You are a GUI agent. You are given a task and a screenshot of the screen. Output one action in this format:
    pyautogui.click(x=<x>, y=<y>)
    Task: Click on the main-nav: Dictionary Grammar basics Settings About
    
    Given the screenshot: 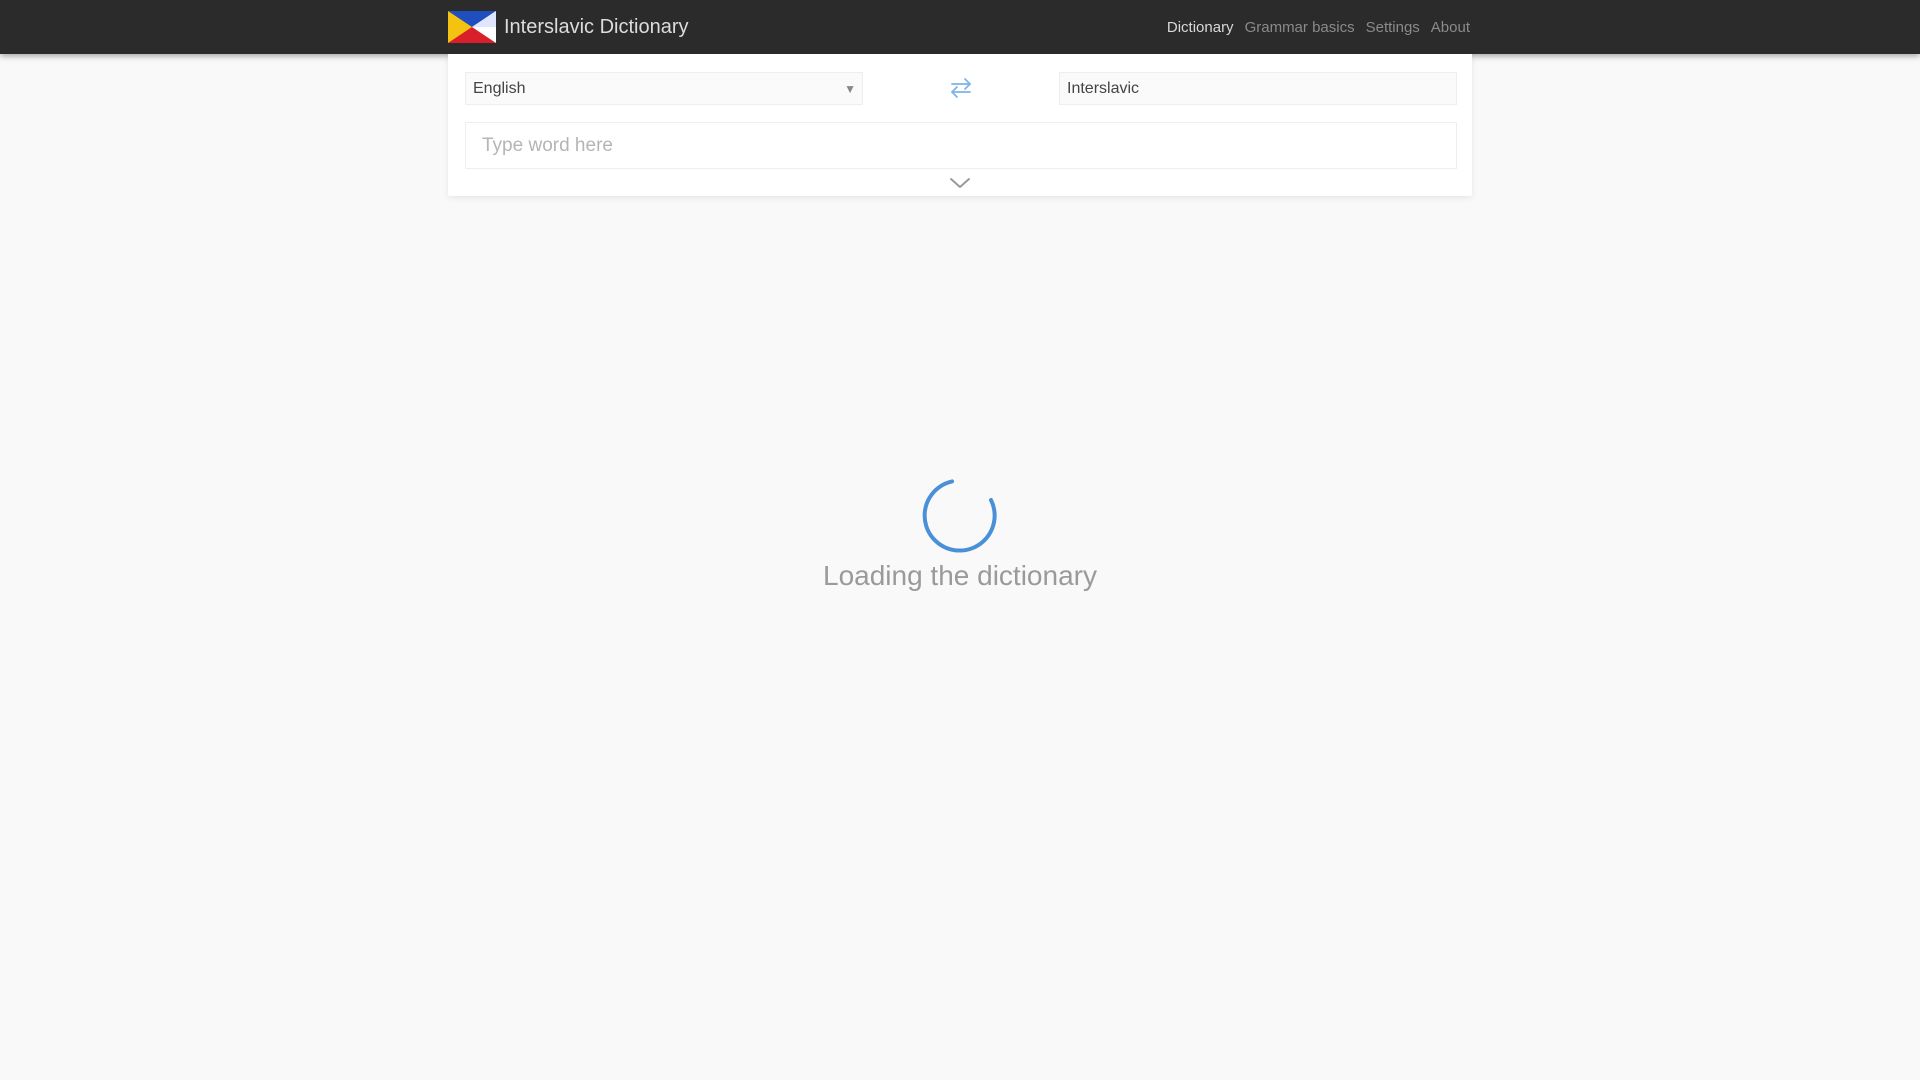 What is the action you would take?
    pyautogui.click(x=1318, y=27)
    